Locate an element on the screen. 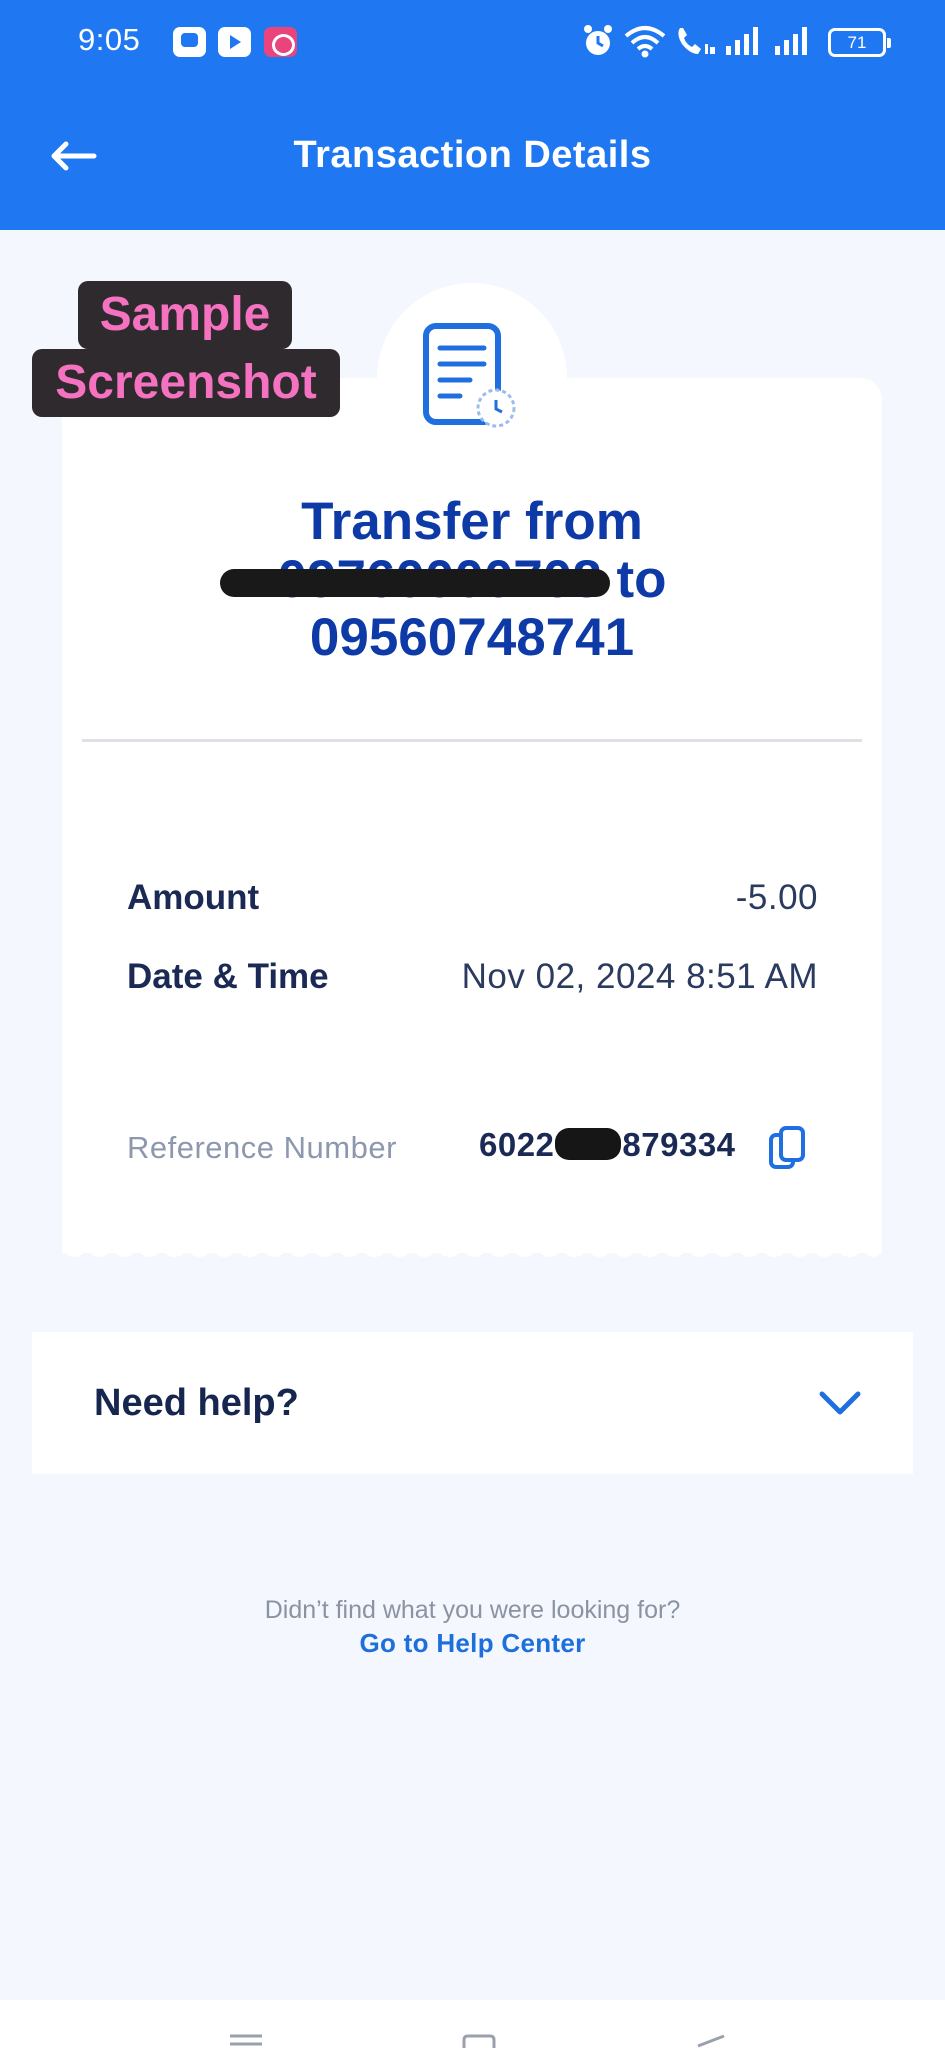  transfer-title-line2: 09760000708 to is located at coordinates (472, 580).